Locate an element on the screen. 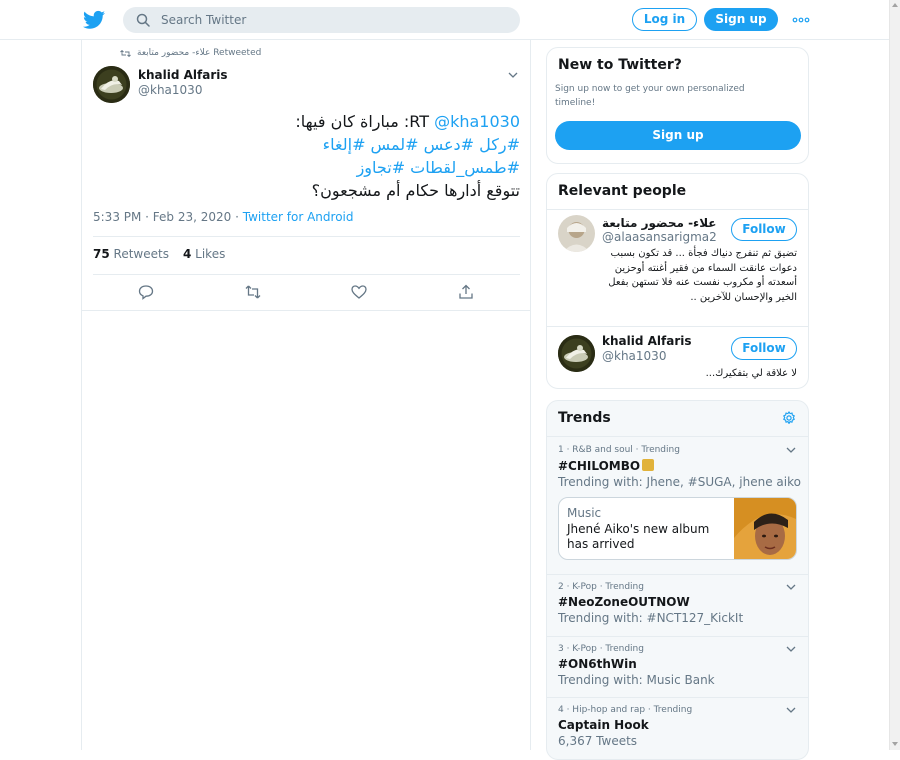 The image size is (900, 760). tweet-actions is located at coordinates (306, 294).